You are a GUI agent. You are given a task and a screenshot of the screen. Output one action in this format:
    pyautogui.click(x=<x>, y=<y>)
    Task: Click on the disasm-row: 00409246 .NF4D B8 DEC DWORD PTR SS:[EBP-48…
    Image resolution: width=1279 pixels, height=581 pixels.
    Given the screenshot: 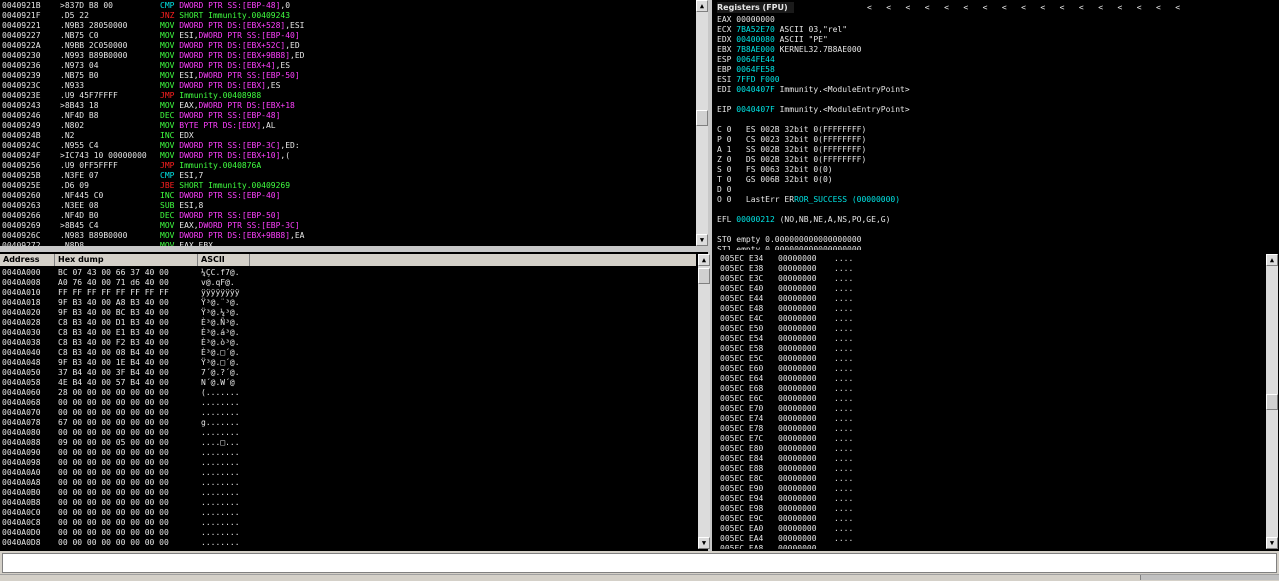 What is the action you would take?
    pyautogui.click(x=347, y=116)
    